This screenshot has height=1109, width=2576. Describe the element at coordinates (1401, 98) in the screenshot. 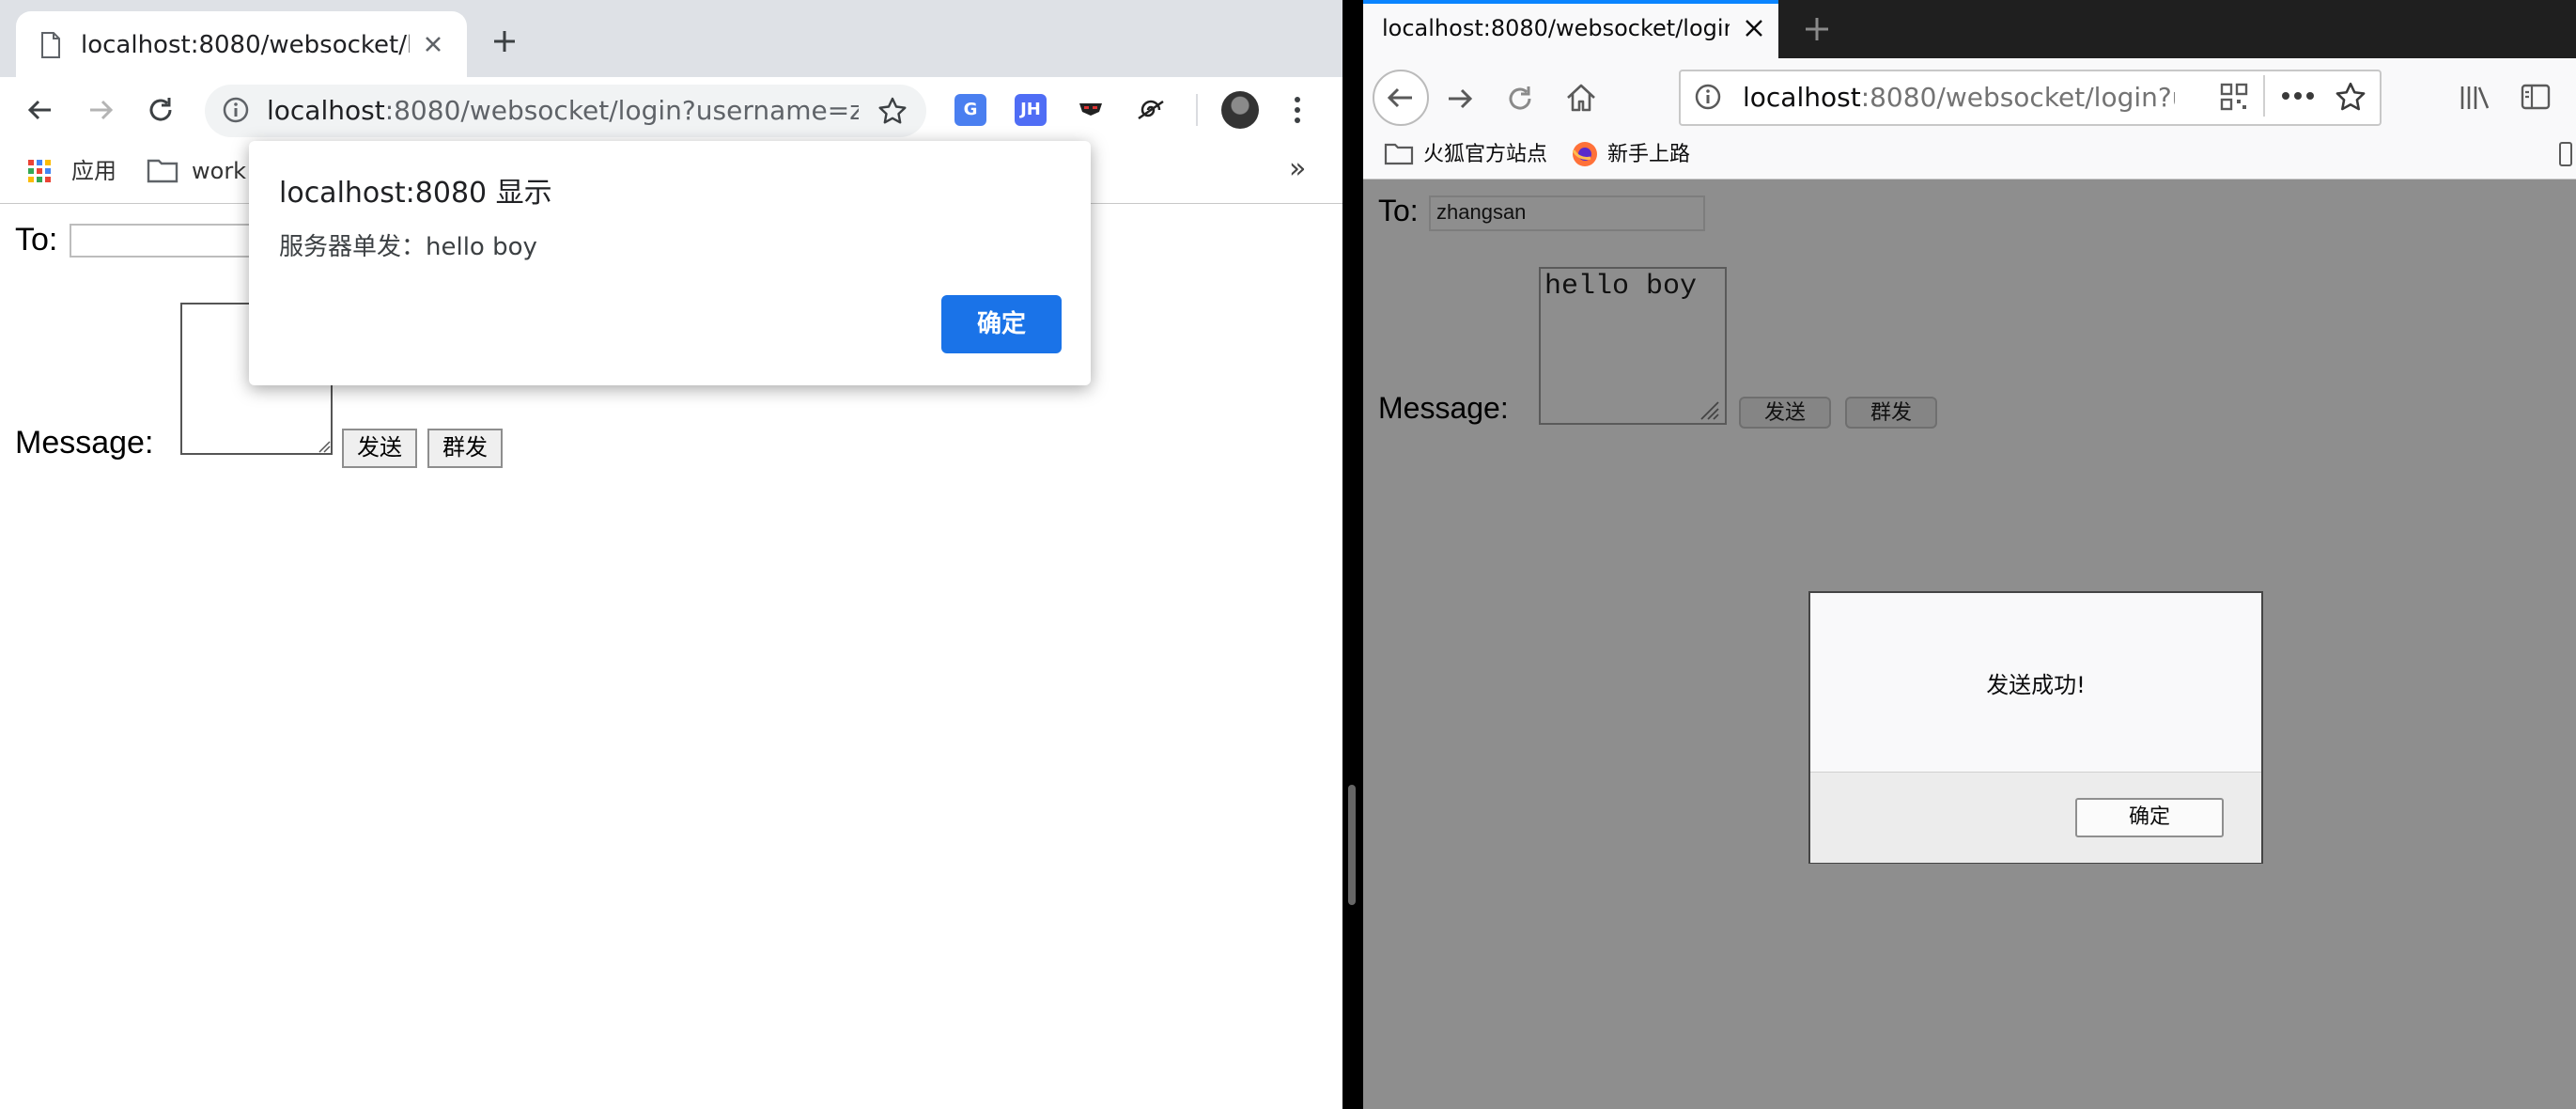

I see `back-button` at that location.